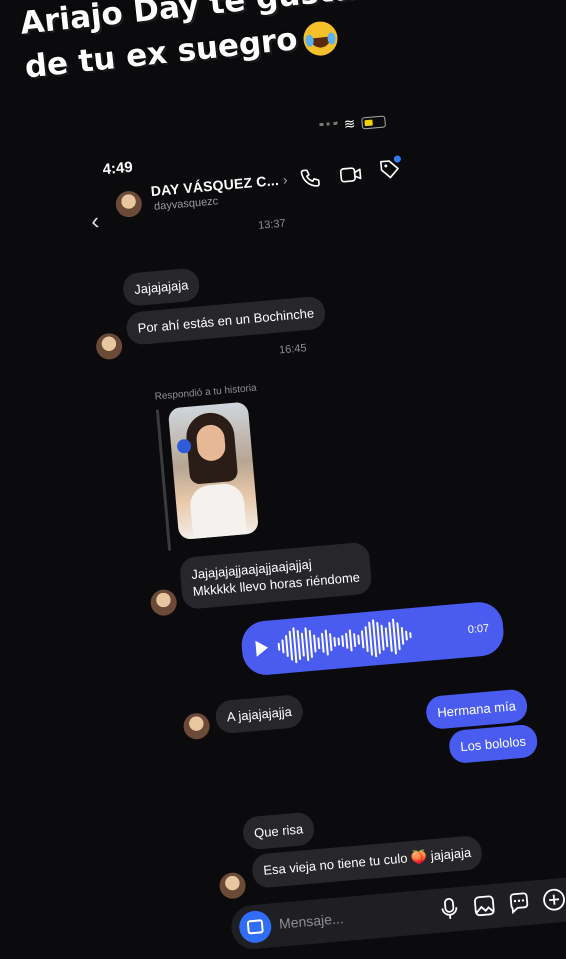 The height and width of the screenshot is (959, 566). I want to click on message-incoming: A jajajajajja, so click(259, 714).